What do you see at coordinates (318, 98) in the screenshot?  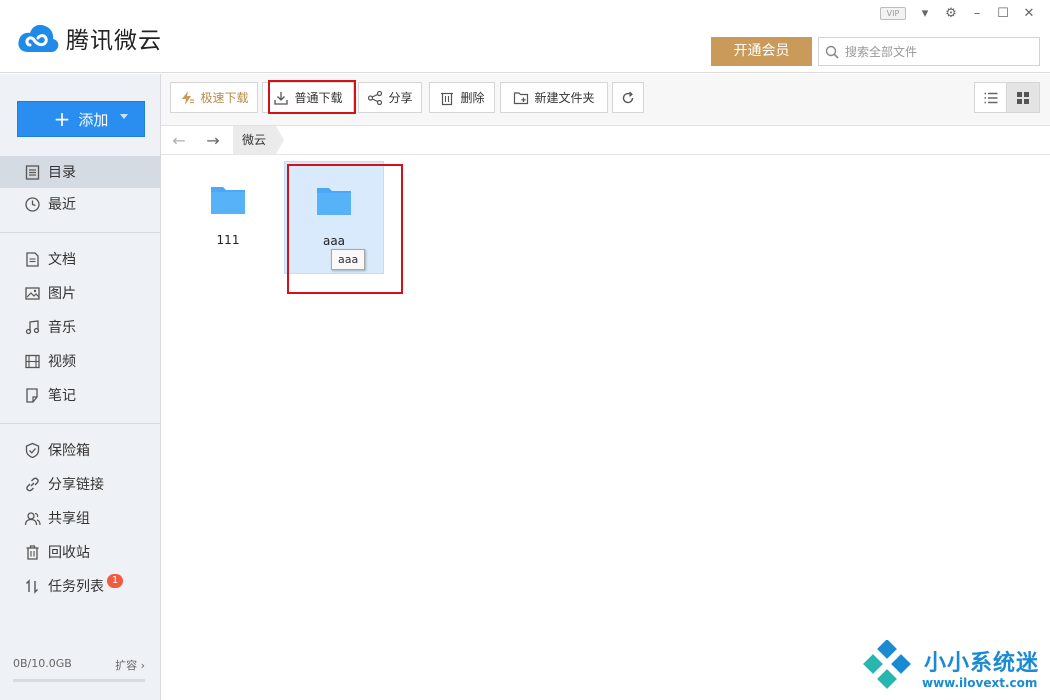 I see `normal-download-label: 普通下载` at bounding box center [318, 98].